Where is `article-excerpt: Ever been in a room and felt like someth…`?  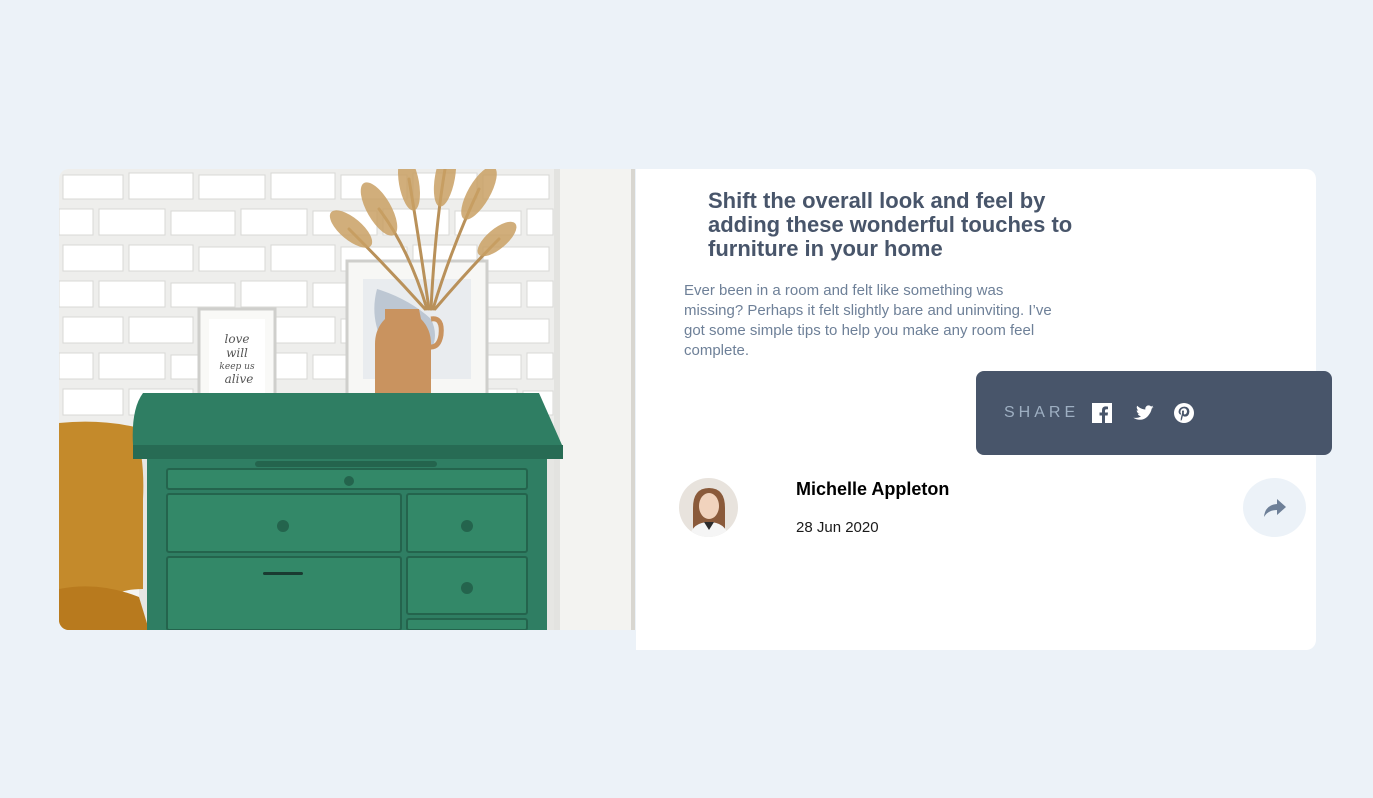
article-excerpt: Ever been in a room and felt like someth… is located at coordinates (868, 320).